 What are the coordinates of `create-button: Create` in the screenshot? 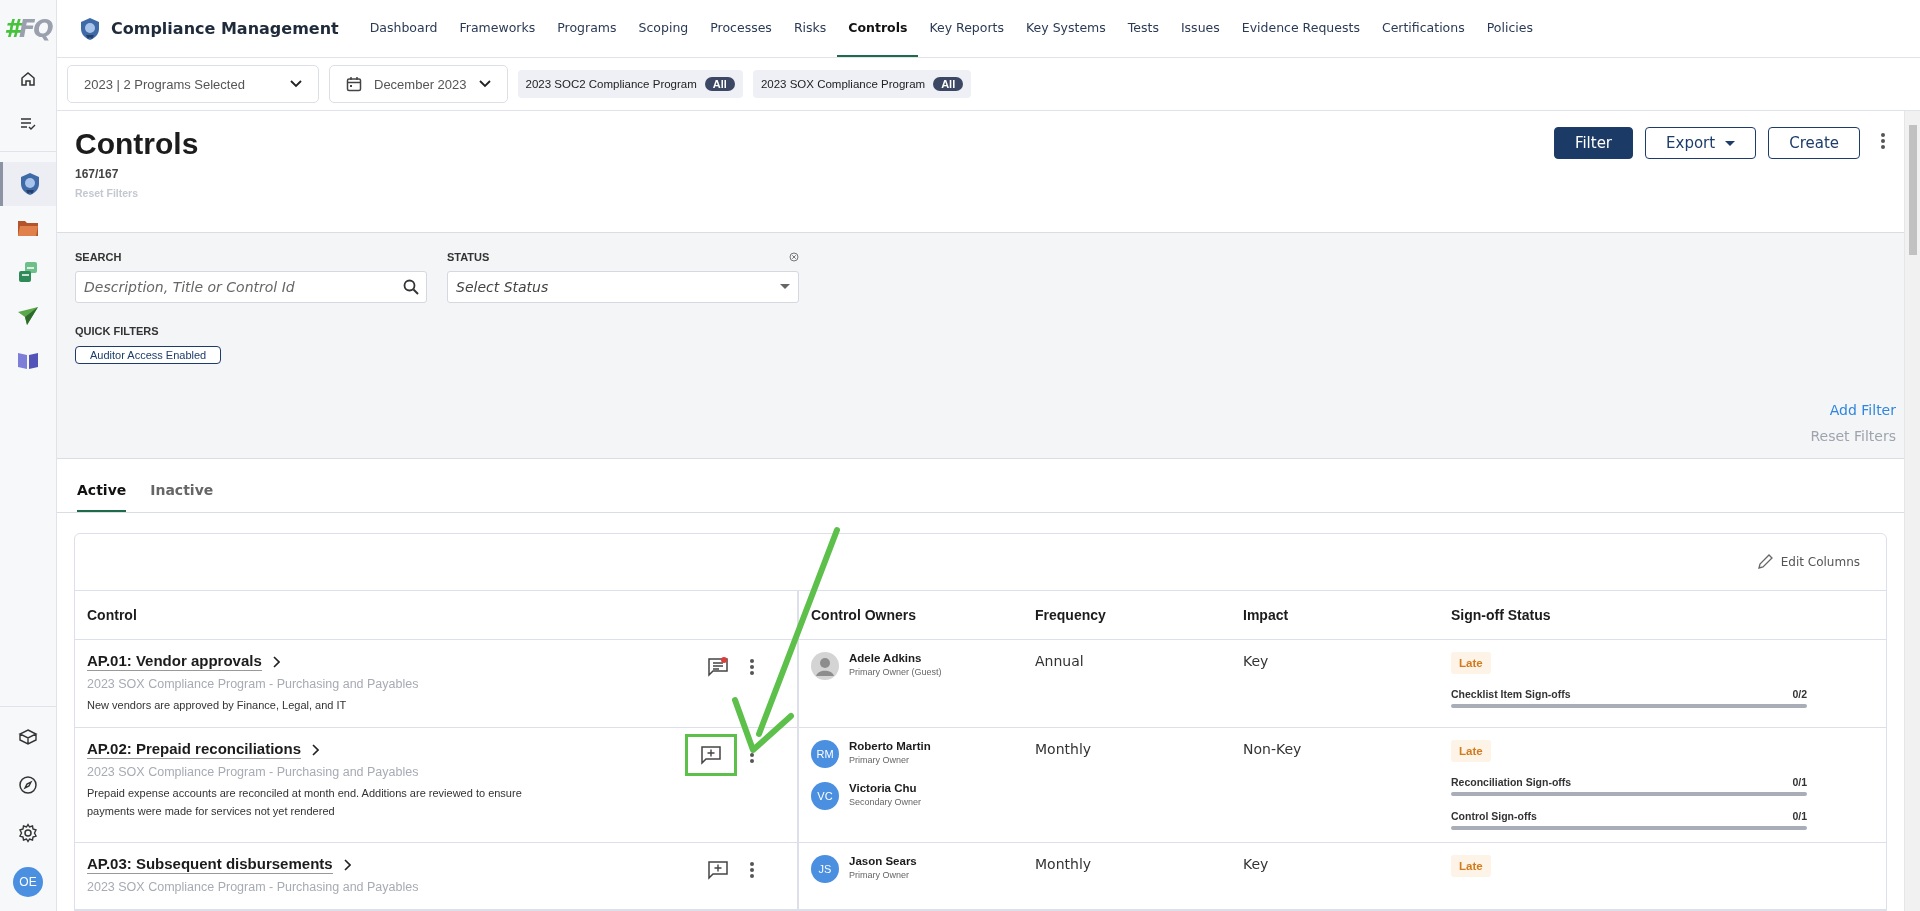 It's located at (1814, 143).